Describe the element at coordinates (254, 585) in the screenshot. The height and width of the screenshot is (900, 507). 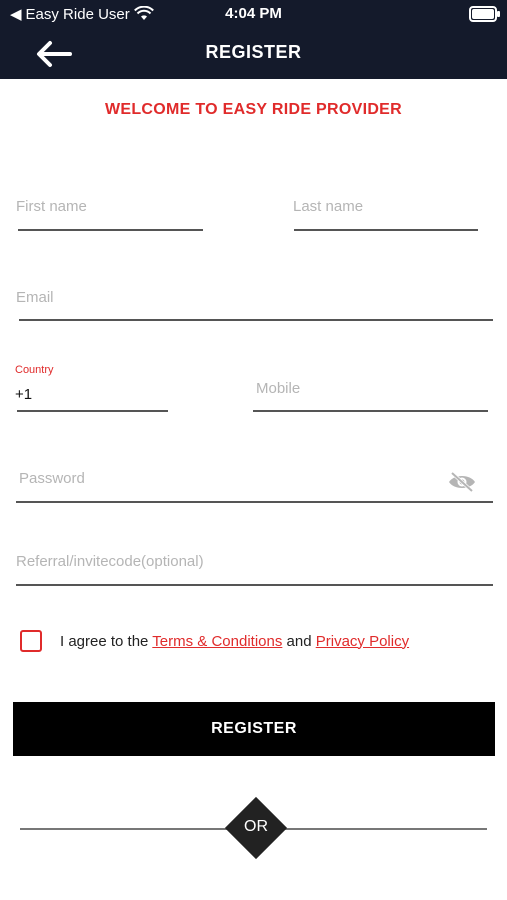
I see `referral-underline` at that location.